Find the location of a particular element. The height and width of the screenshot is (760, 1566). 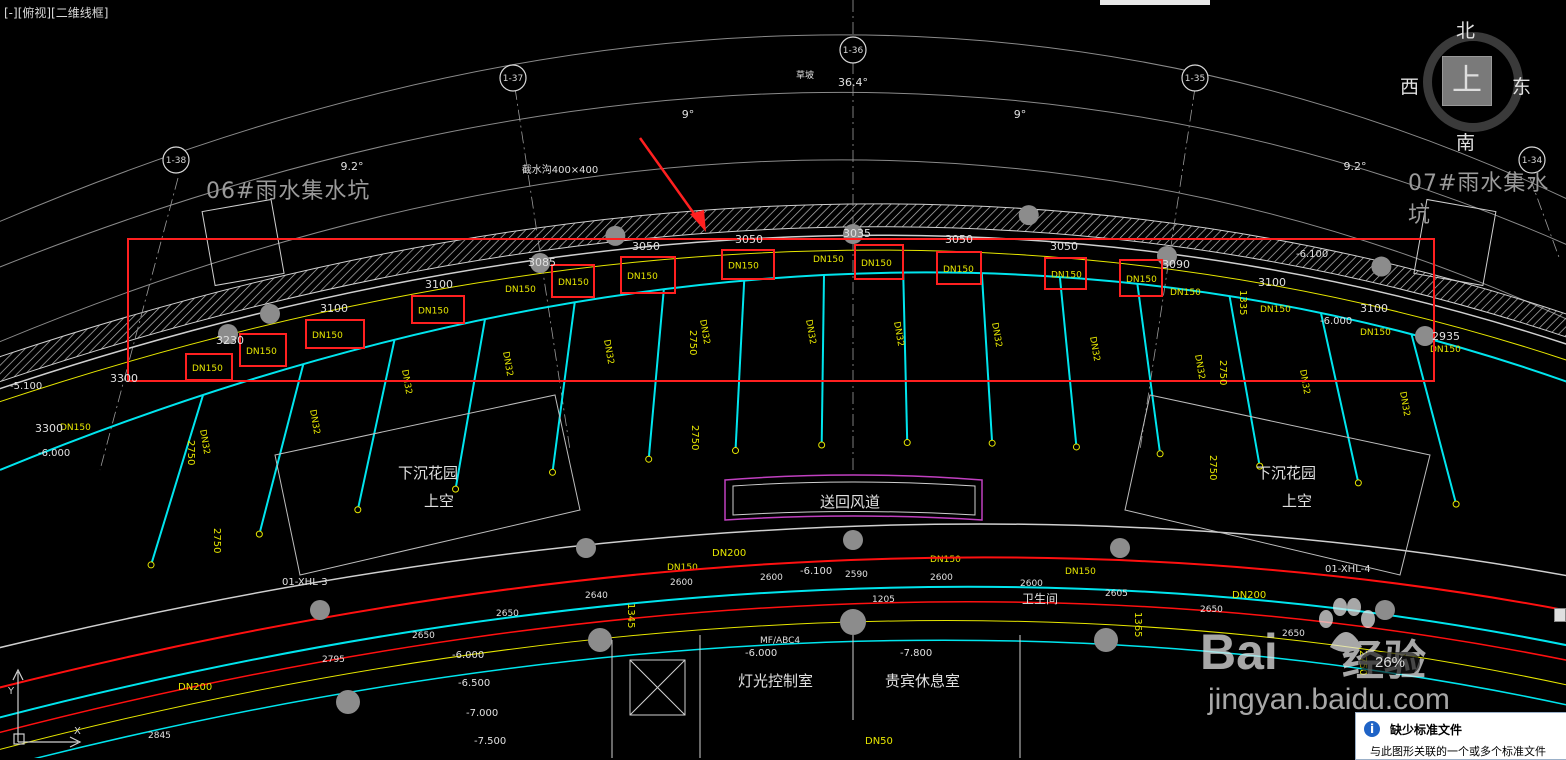

watermark-brand: Bai is located at coordinates (1239, 652).